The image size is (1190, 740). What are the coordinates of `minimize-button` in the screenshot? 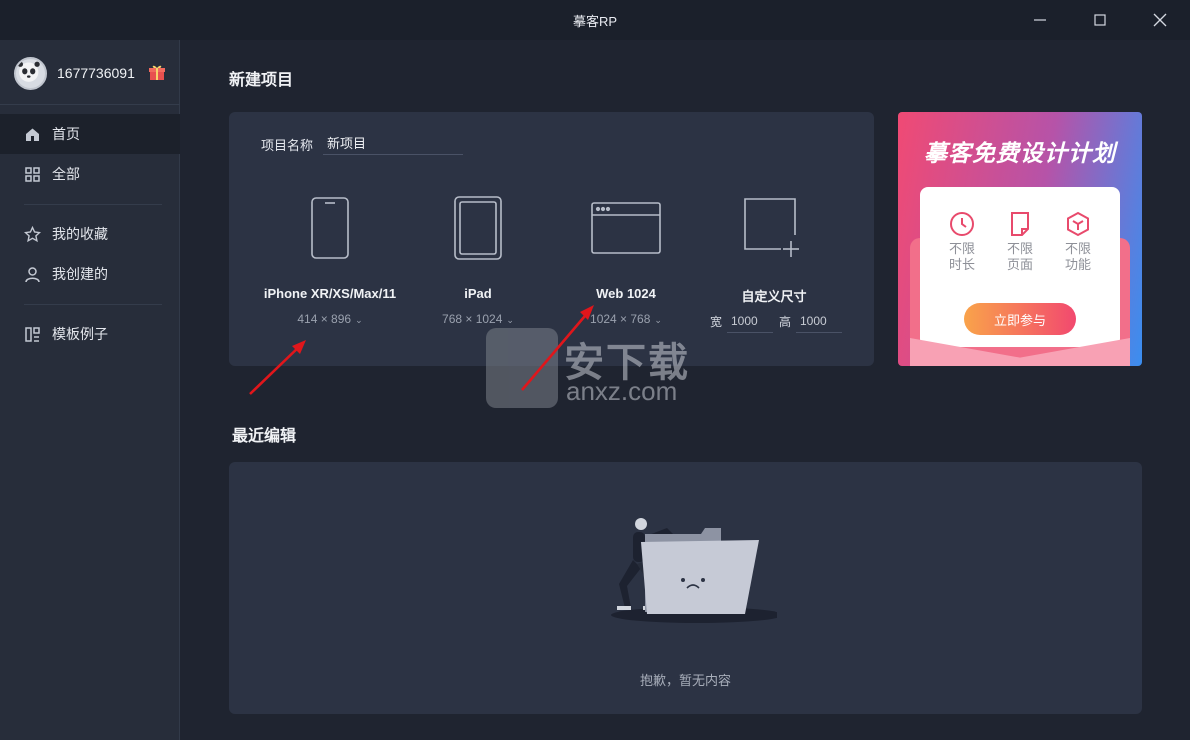 It's located at (1040, 20).